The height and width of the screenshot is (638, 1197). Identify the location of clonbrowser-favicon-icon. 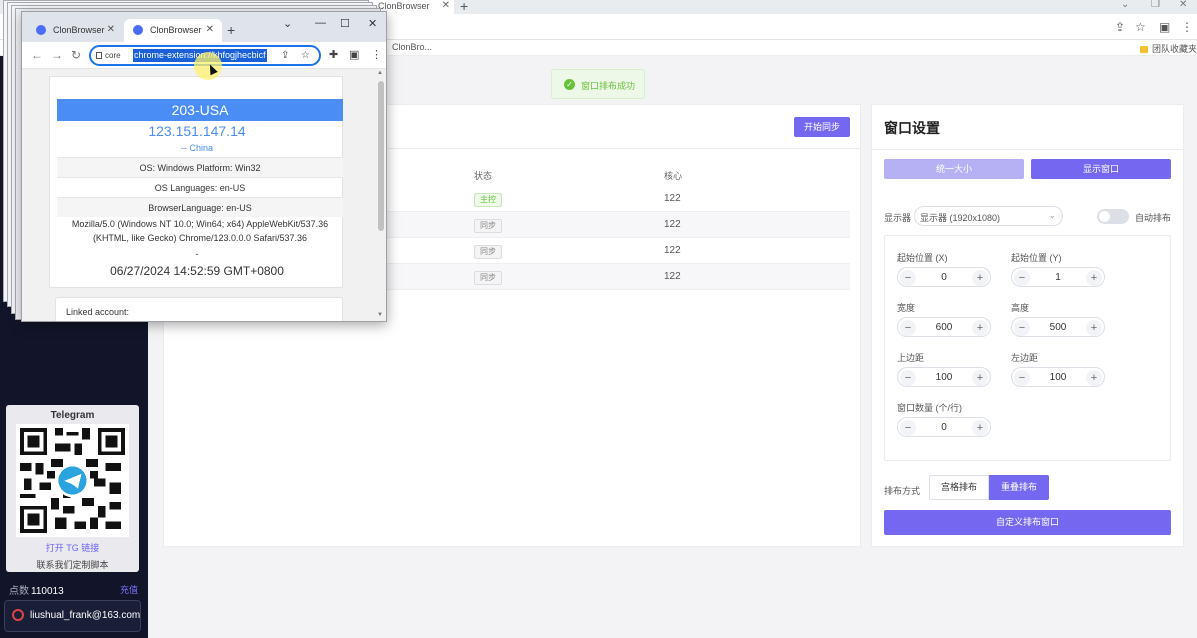
(41, 30).